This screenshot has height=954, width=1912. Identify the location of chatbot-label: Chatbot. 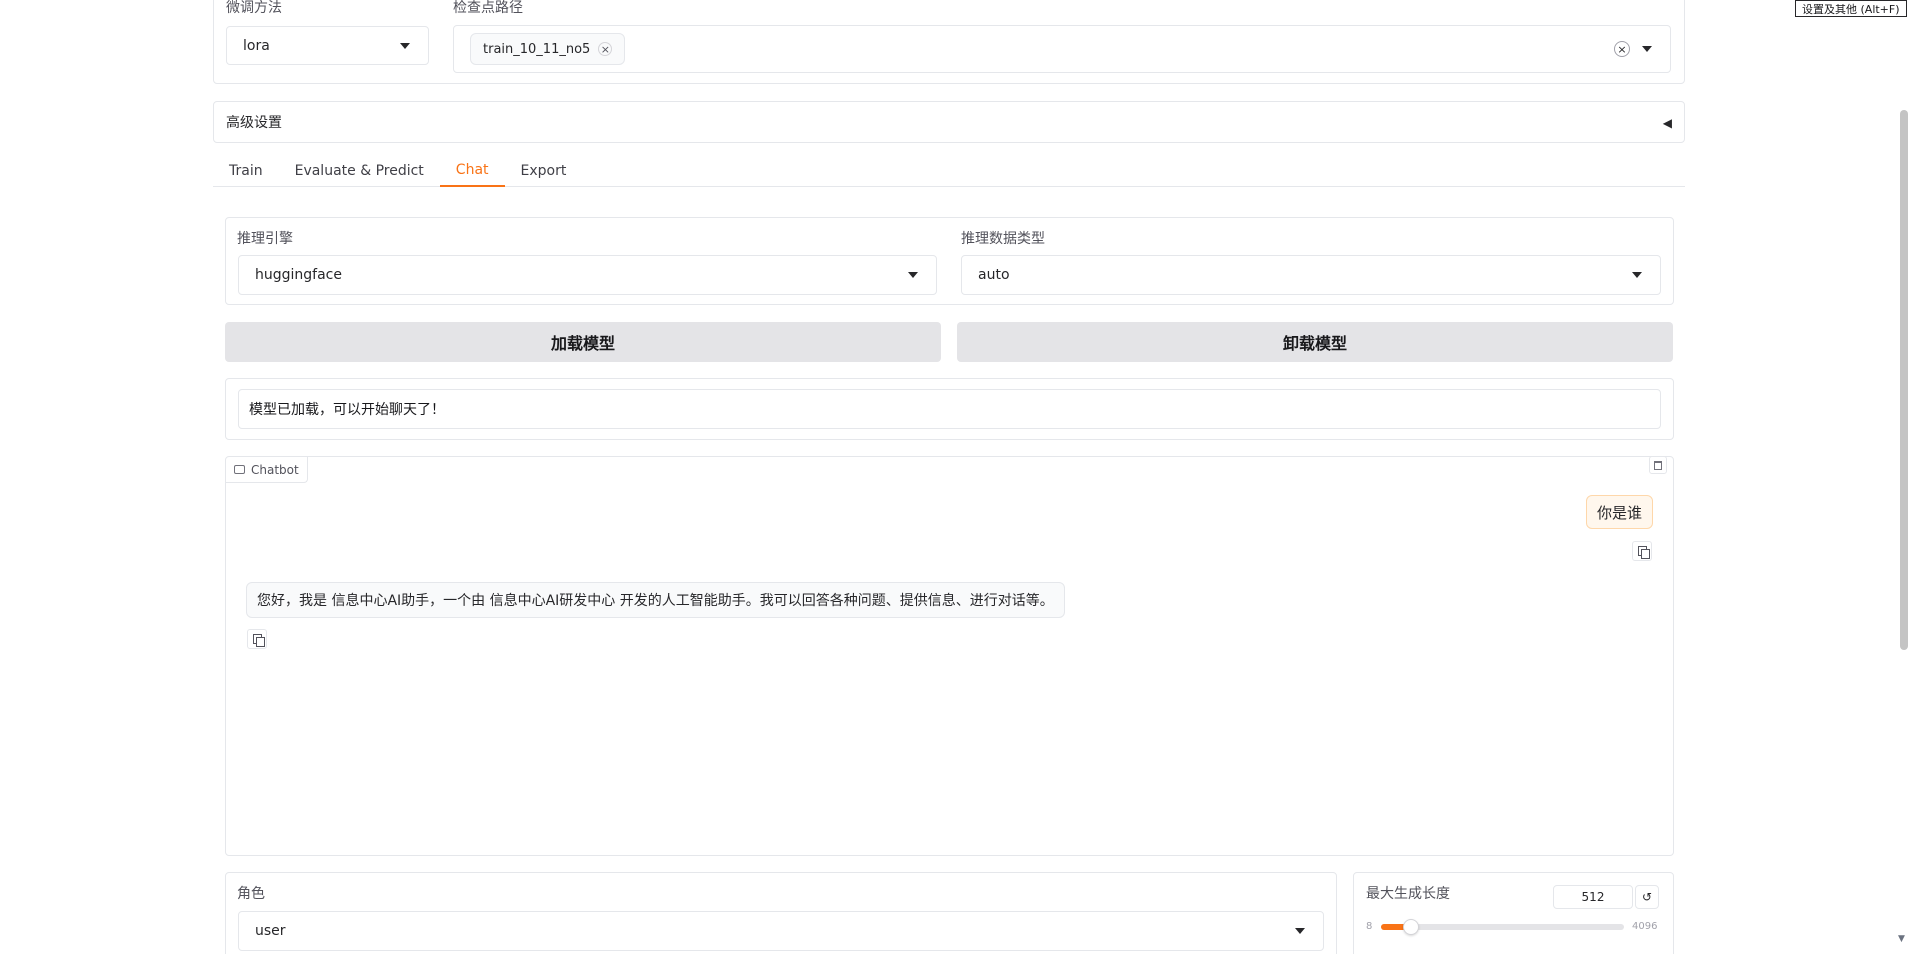
(267, 470).